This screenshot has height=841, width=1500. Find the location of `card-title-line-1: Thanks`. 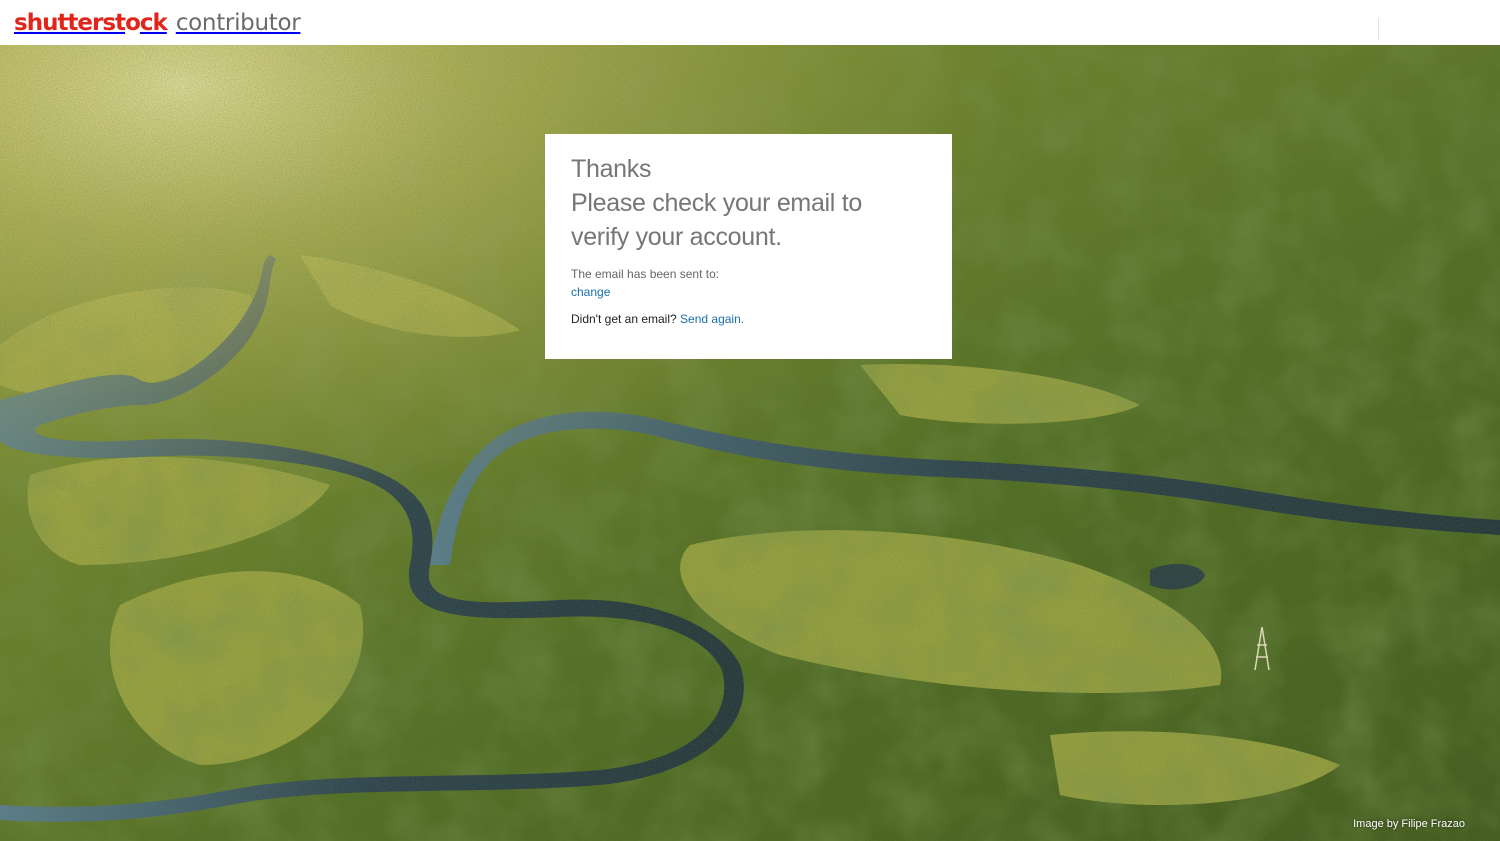

card-title-line-1: Thanks is located at coordinates (611, 169).